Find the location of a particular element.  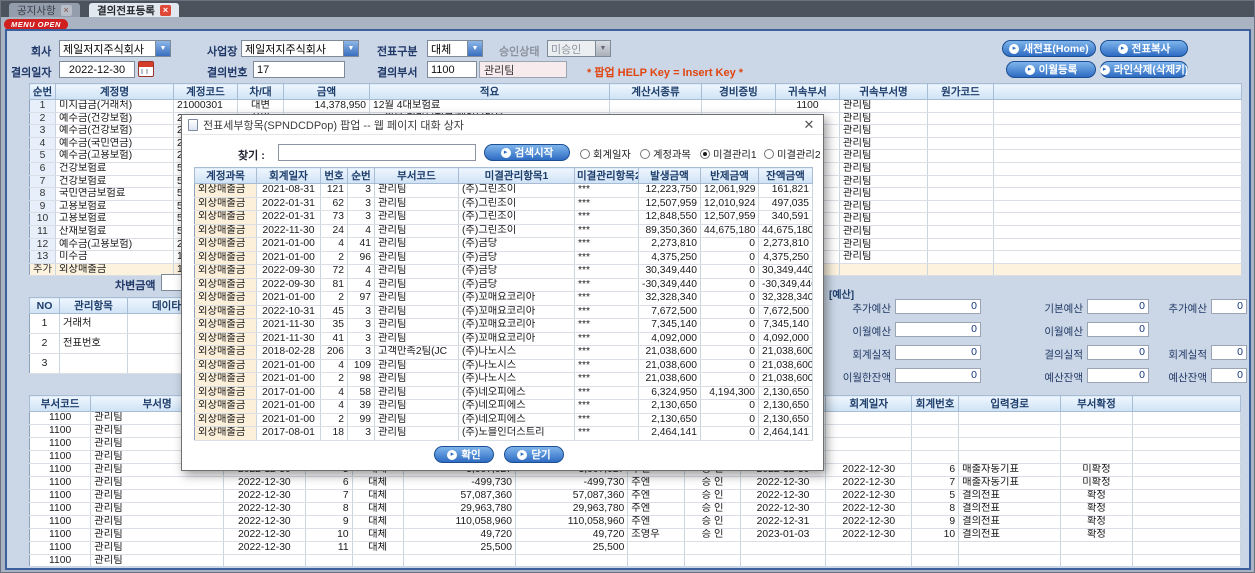

column-header: 계정과목 is located at coordinates (225, 175).